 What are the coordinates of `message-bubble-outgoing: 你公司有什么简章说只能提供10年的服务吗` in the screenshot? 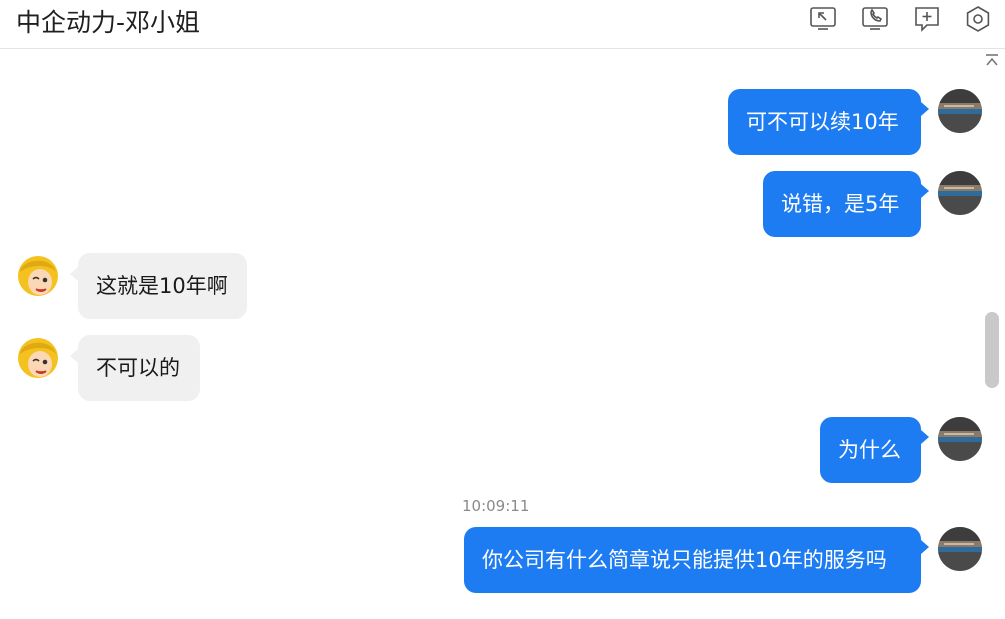 It's located at (692, 560).